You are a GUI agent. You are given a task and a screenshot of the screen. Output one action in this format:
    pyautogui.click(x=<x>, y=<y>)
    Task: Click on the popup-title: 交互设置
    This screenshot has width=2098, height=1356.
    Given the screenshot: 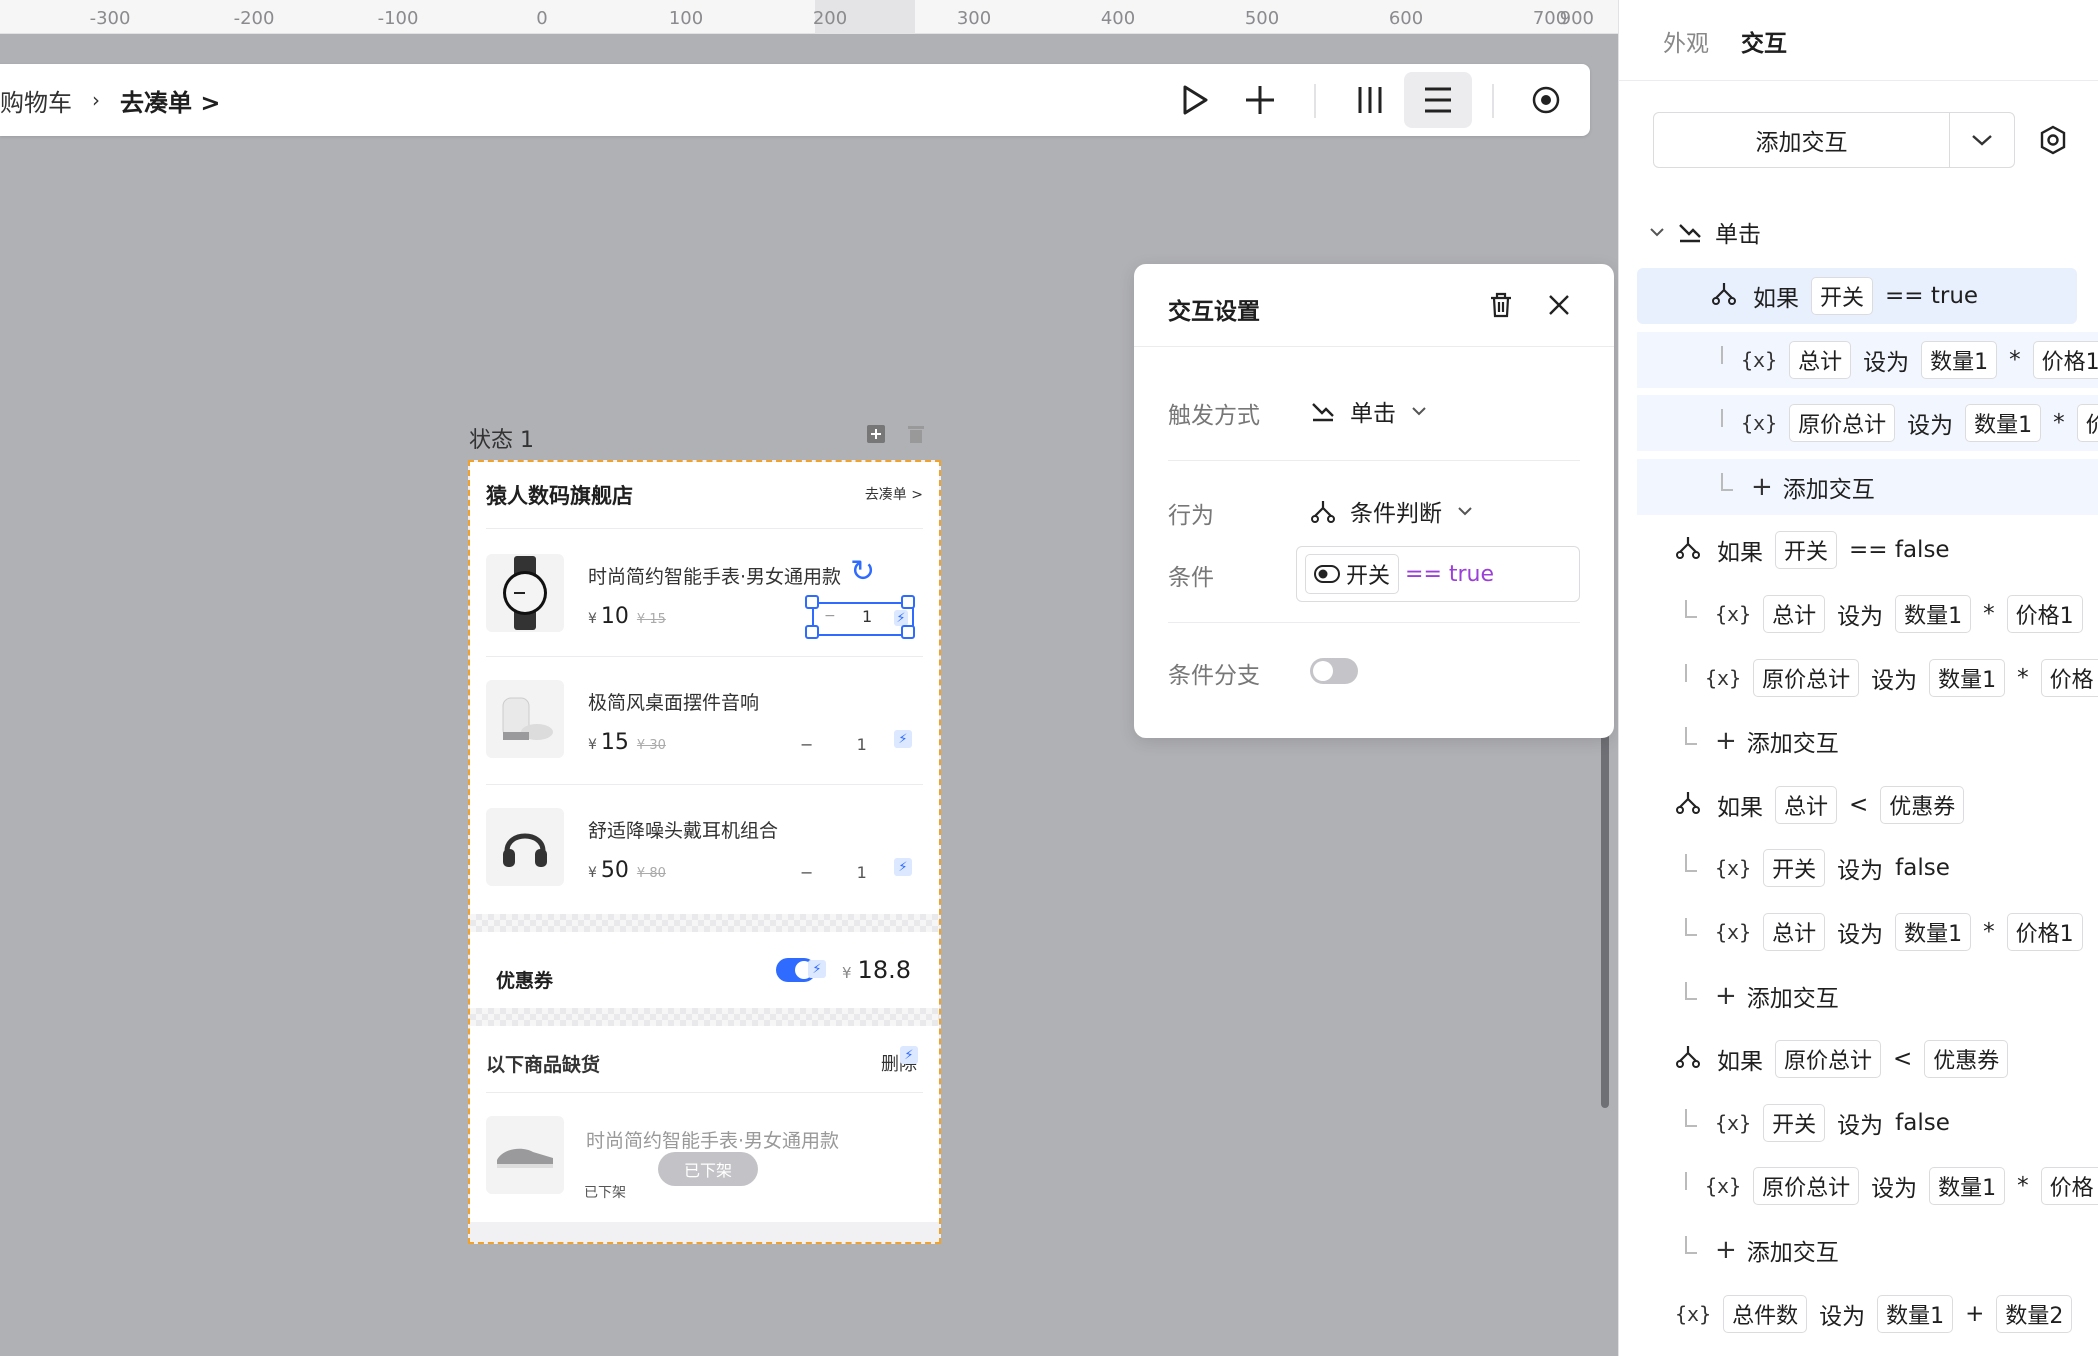 What is the action you would take?
    pyautogui.click(x=1214, y=312)
    